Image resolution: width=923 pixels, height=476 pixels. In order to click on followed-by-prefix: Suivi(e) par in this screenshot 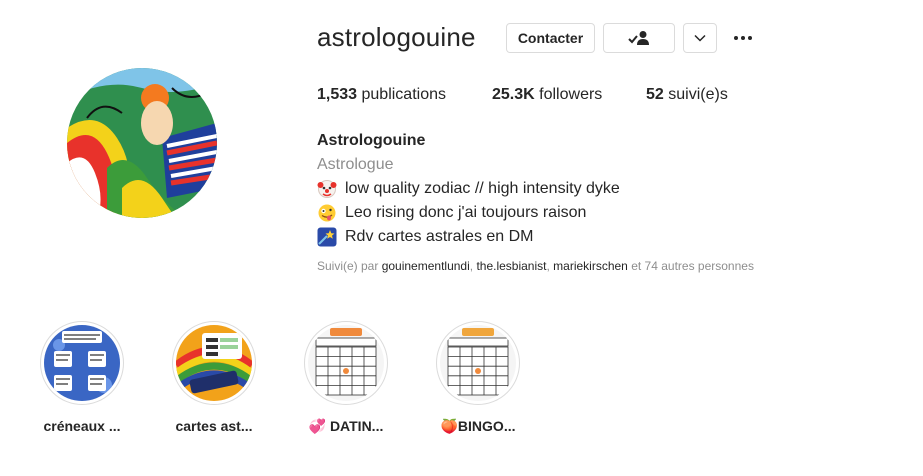, I will do `click(349, 266)`.